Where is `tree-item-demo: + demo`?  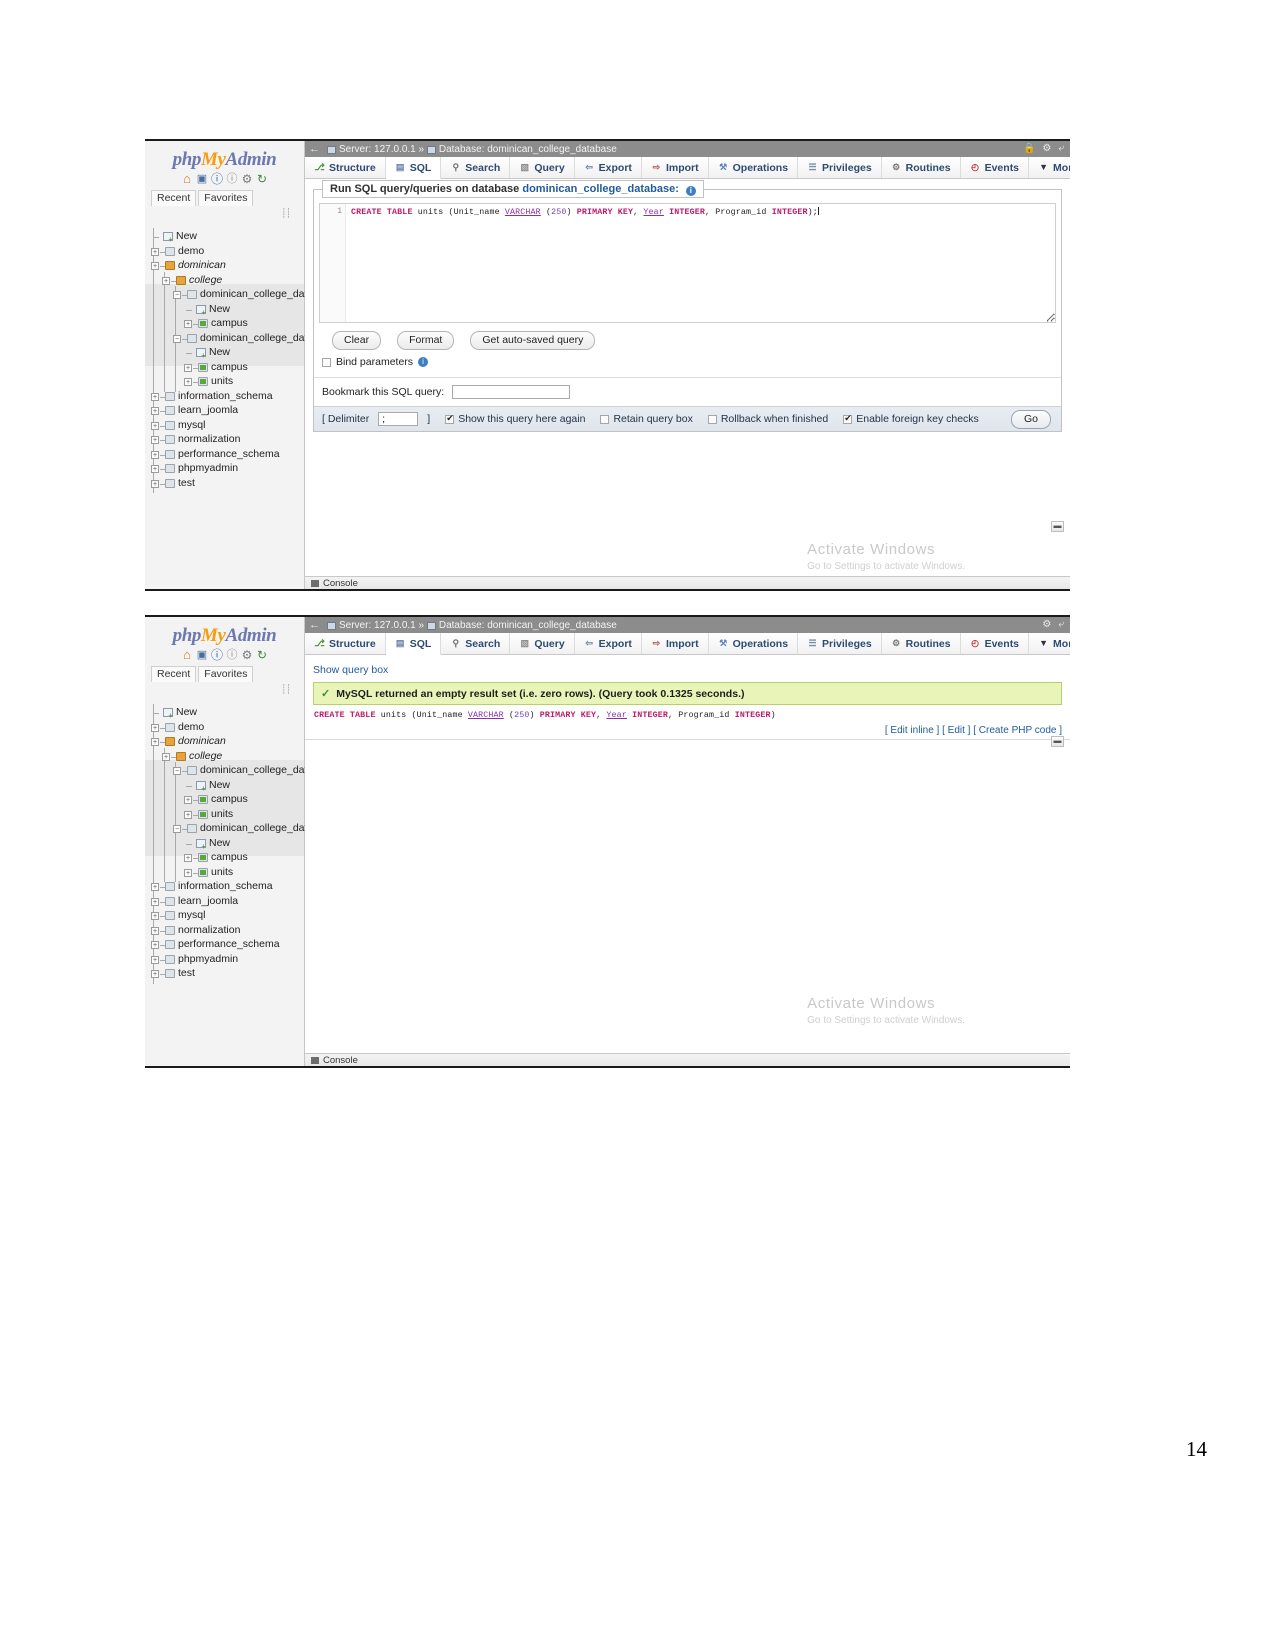 tree-item-demo: + demo is located at coordinates (224, 251).